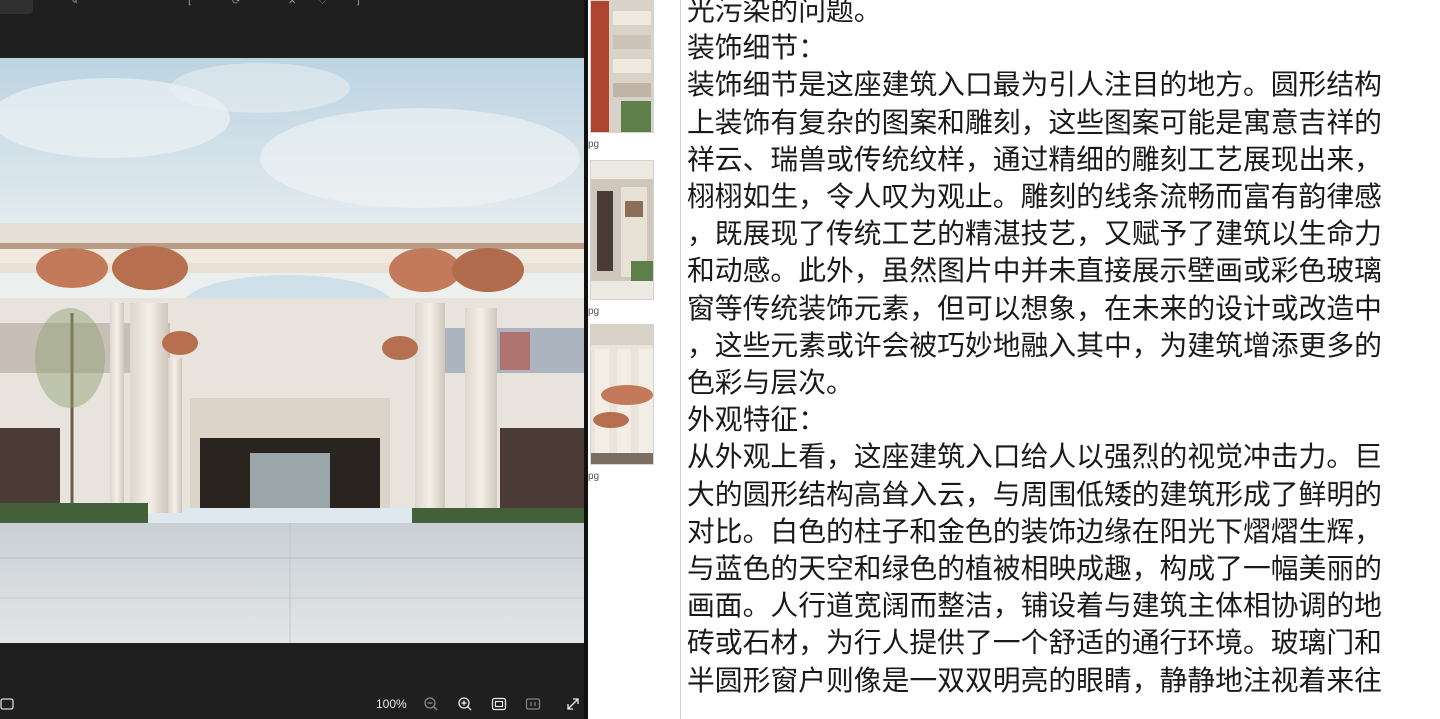 The image size is (1440, 719). What do you see at coordinates (190, 4) in the screenshot?
I see `crop-icon: [` at bounding box center [190, 4].